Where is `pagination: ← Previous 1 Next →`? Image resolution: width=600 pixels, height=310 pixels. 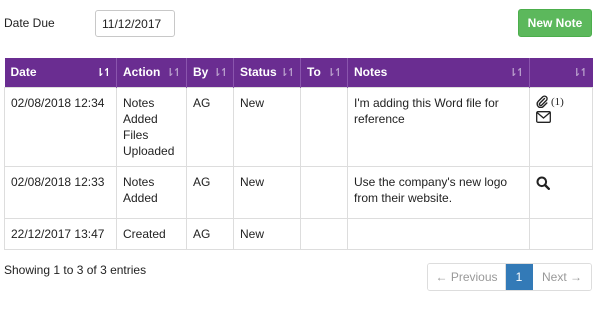 pagination: ← Previous 1 Next → is located at coordinates (509, 277).